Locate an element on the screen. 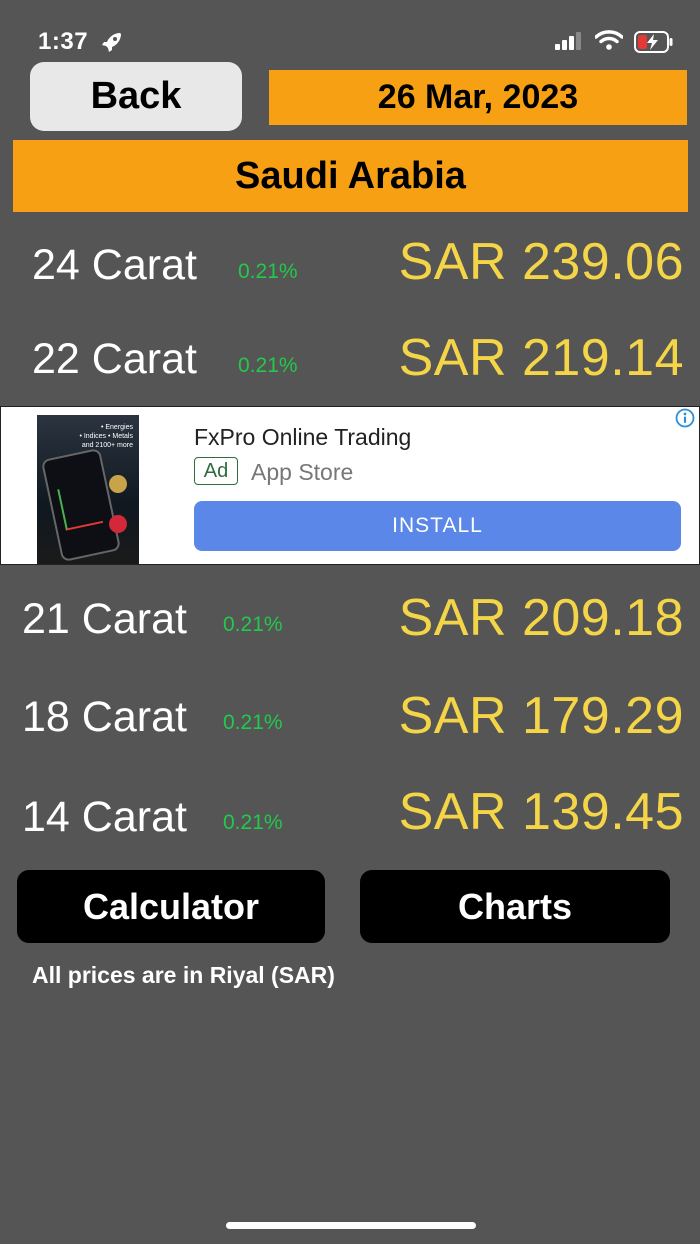 This screenshot has height=1244, width=700. price-row-18-carat: 18 Carat 0.21% SAR 179.29 is located at coordinates (350, 716).